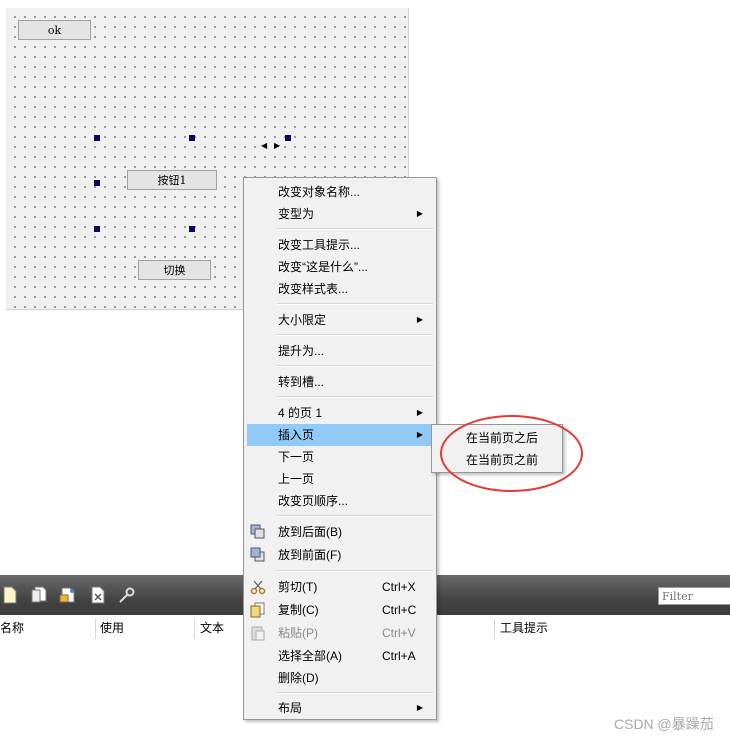 Image resolution: width=730 pixels, height=741 pixels. Describe the element at coordinates (98, 595) in the screenshot. I see `delete-icon` at that location.